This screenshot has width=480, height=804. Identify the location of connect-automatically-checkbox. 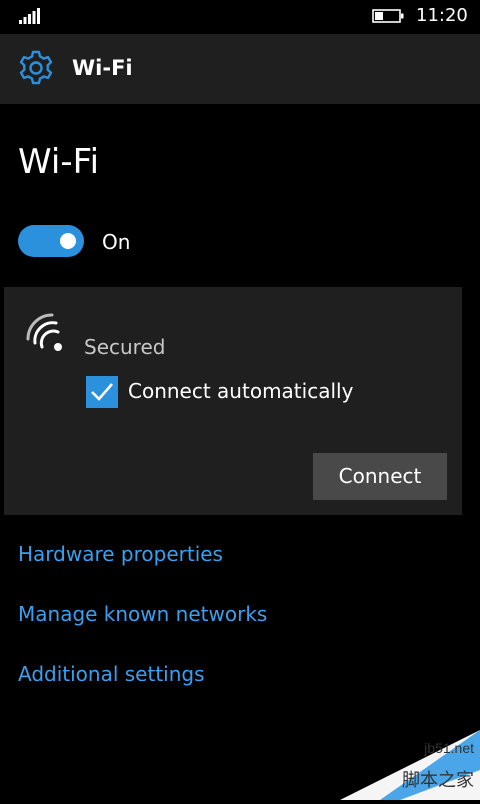
(102, 392).